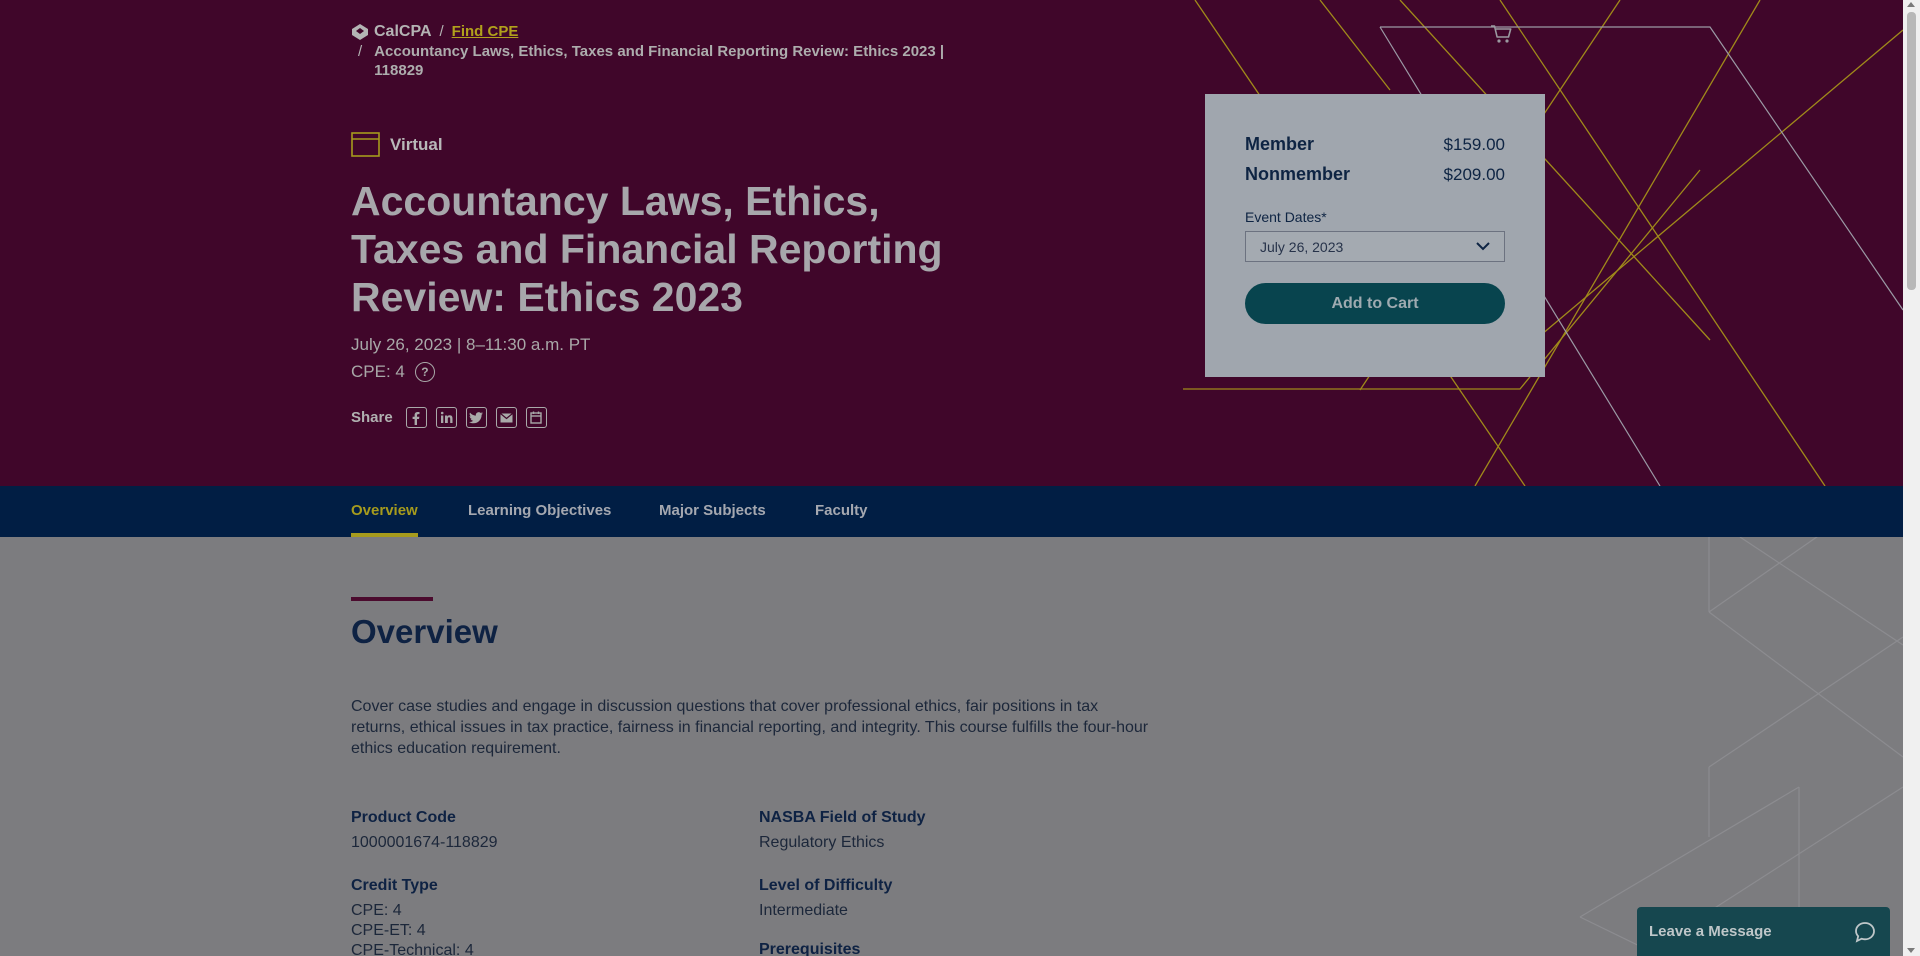 The width and height of the screenshot is (1920, 956). What do you see at coordinates (1865, 932) in the screenshot?
I see `chat-bubble-icon` at bounding box center [1865, 932].